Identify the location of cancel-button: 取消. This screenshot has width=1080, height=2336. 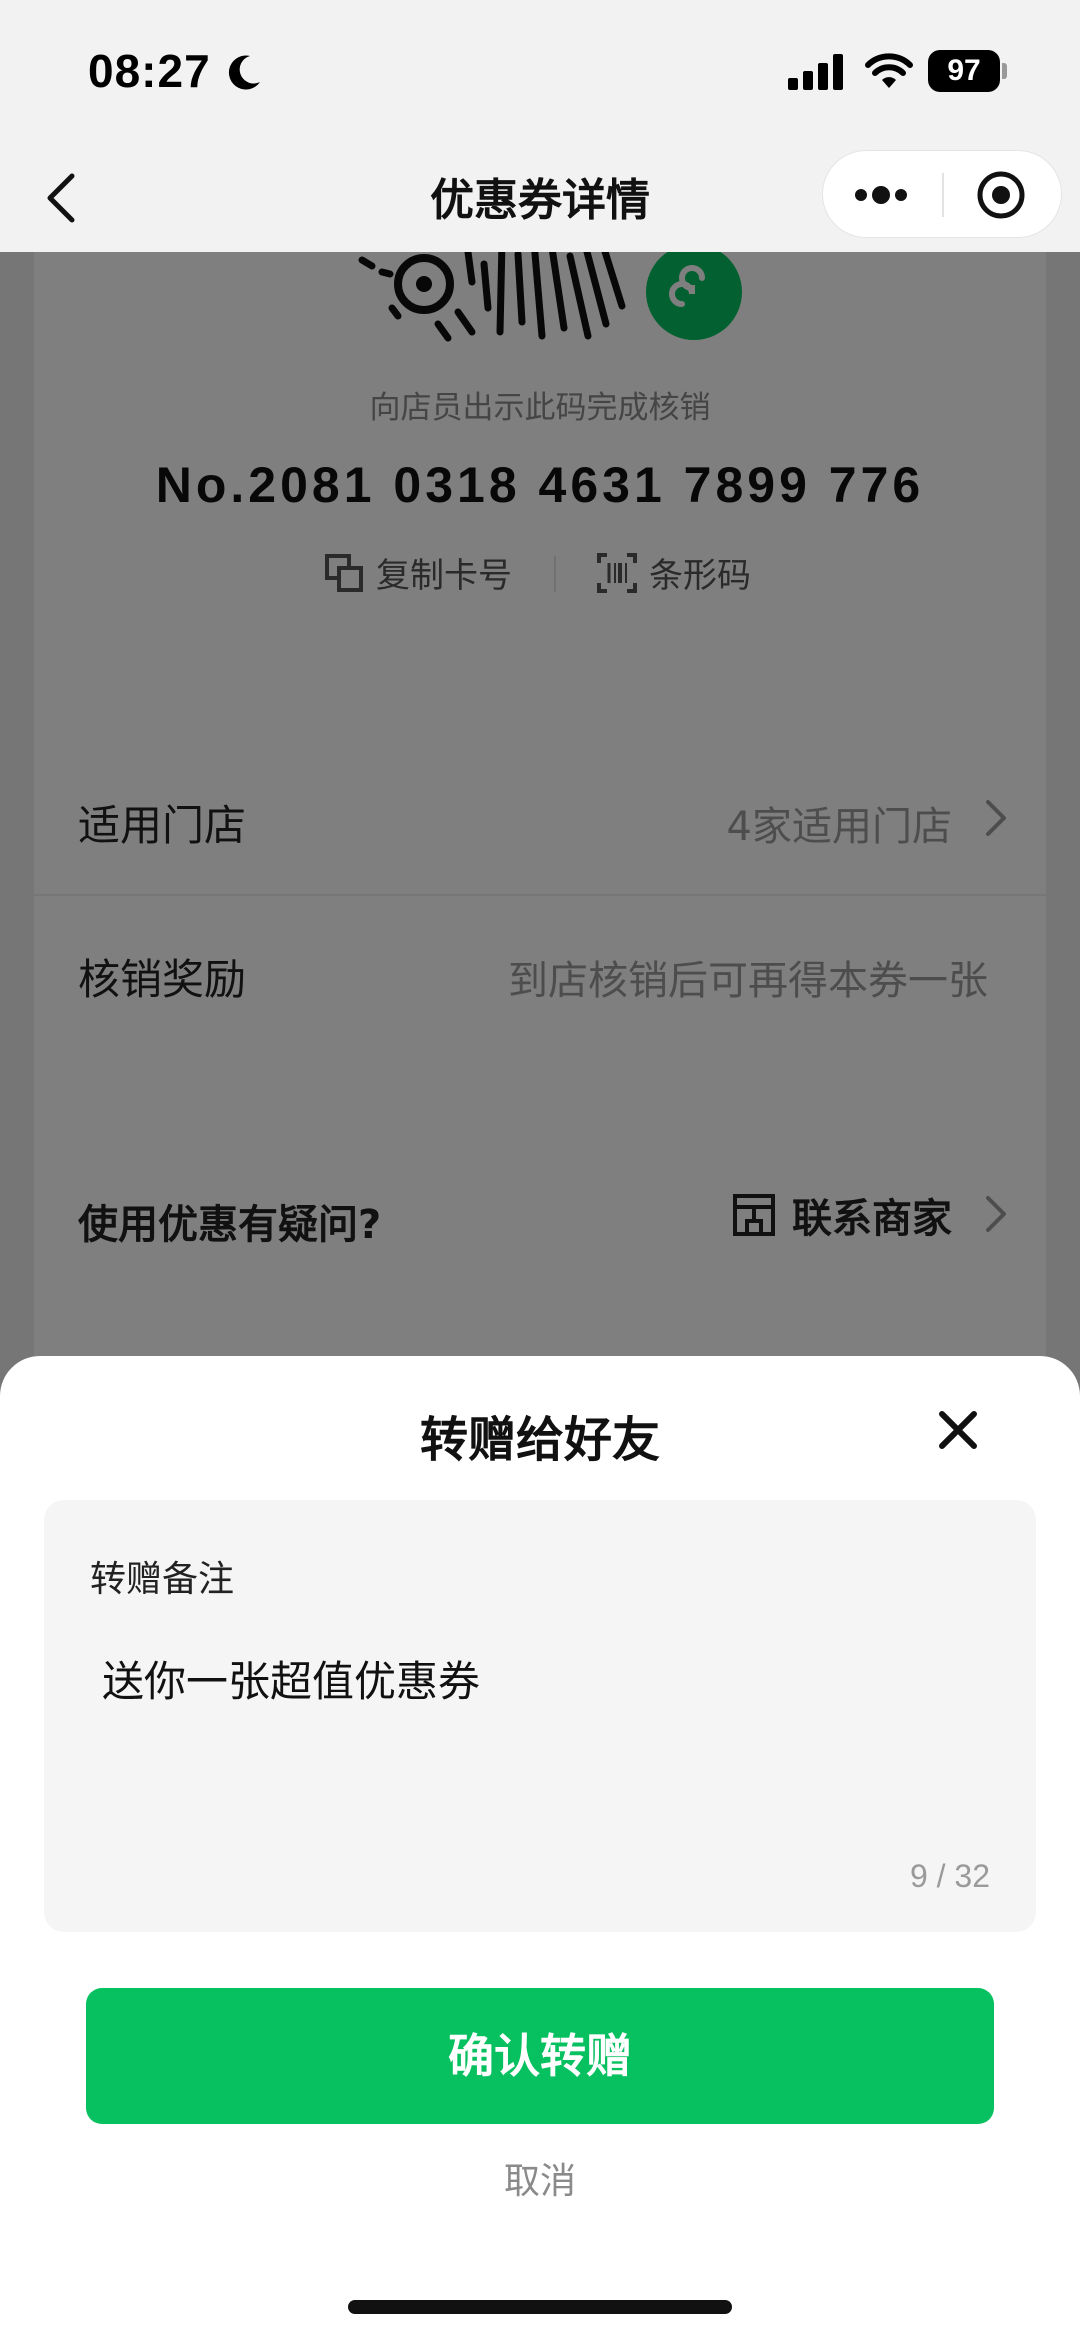
(540, 2178).